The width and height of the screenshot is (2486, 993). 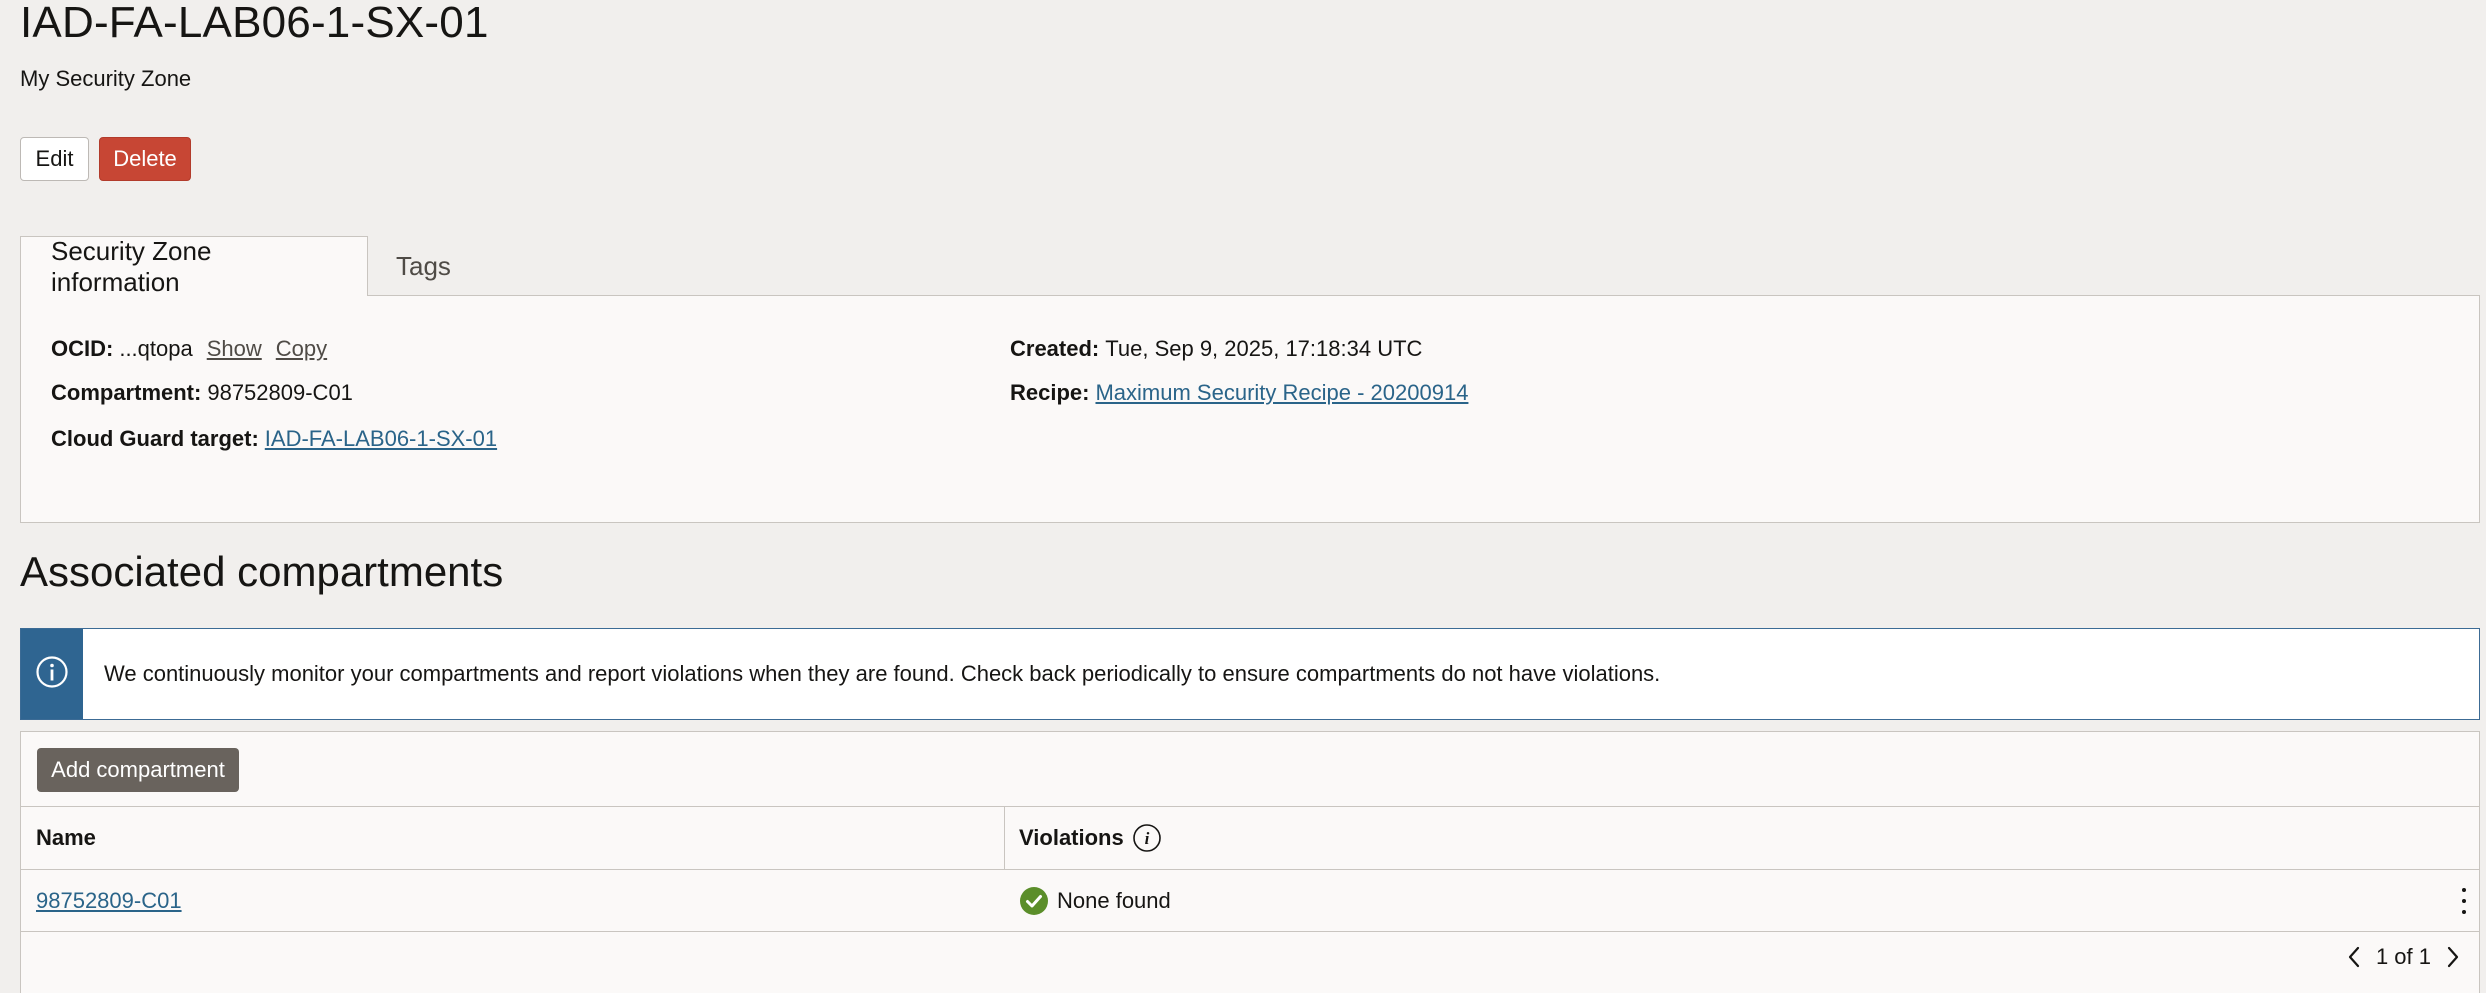 I want to click on recipe-link: Maximum Security Recipe - 20200914, so click(x=1281, y=393).